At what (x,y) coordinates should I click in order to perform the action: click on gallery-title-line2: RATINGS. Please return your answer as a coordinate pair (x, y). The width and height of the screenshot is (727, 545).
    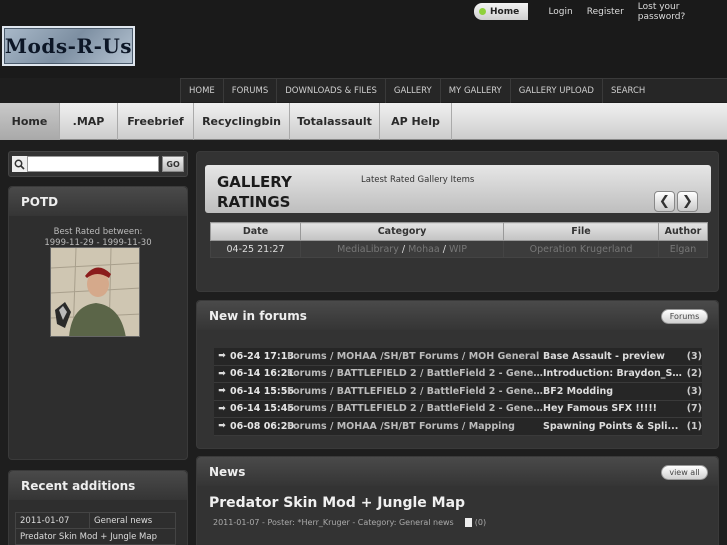
    Looking at the image, I should click on (254, 202).